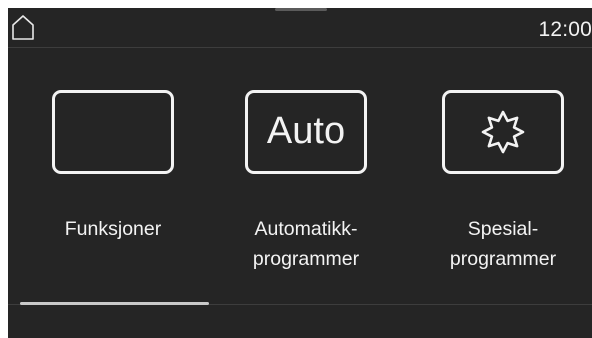 The width and height of the screenshot is (592, 338). I want to click on auto-label-line1: Automatikk-, so click(306, 229).